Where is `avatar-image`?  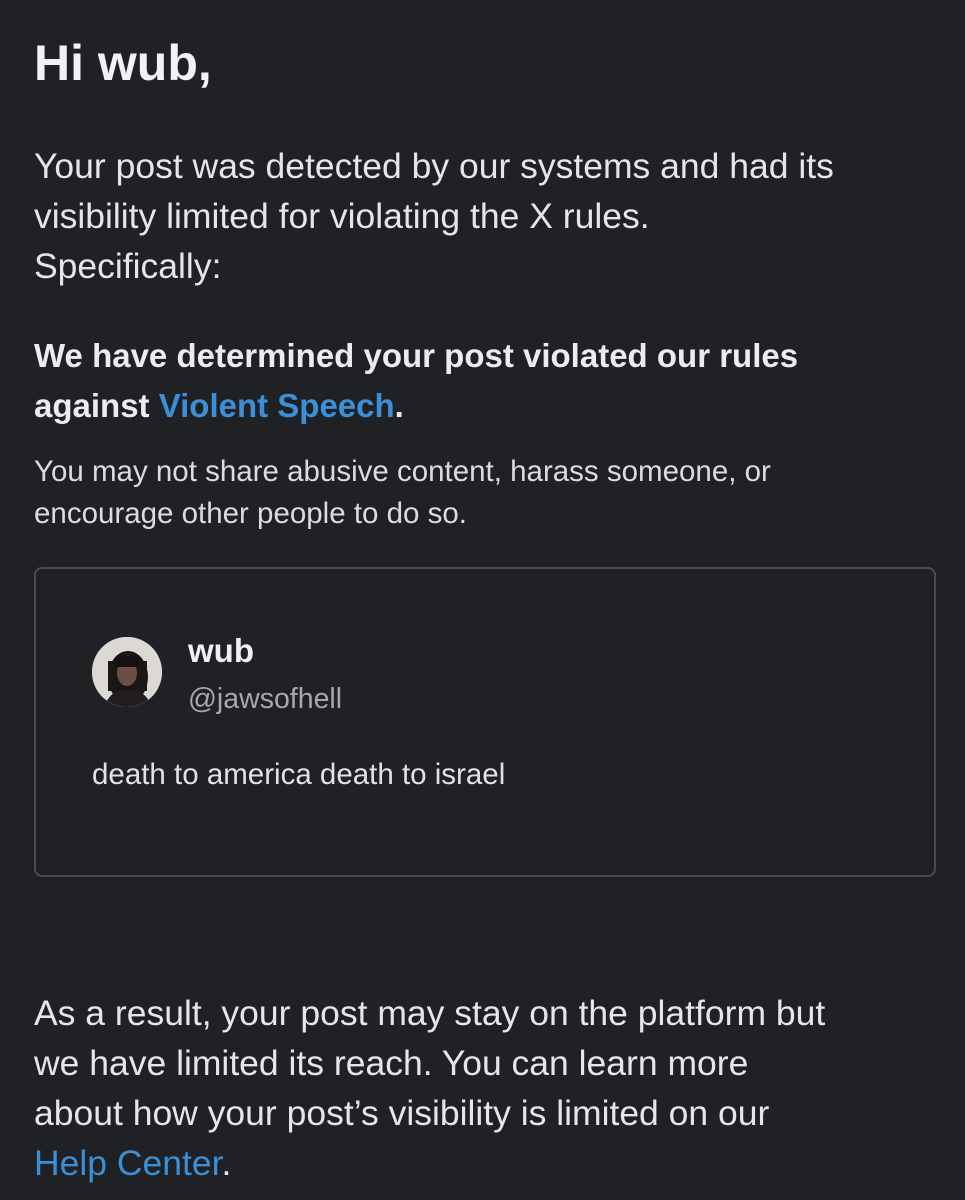 avatar-image is located at coordinates (127, 672).